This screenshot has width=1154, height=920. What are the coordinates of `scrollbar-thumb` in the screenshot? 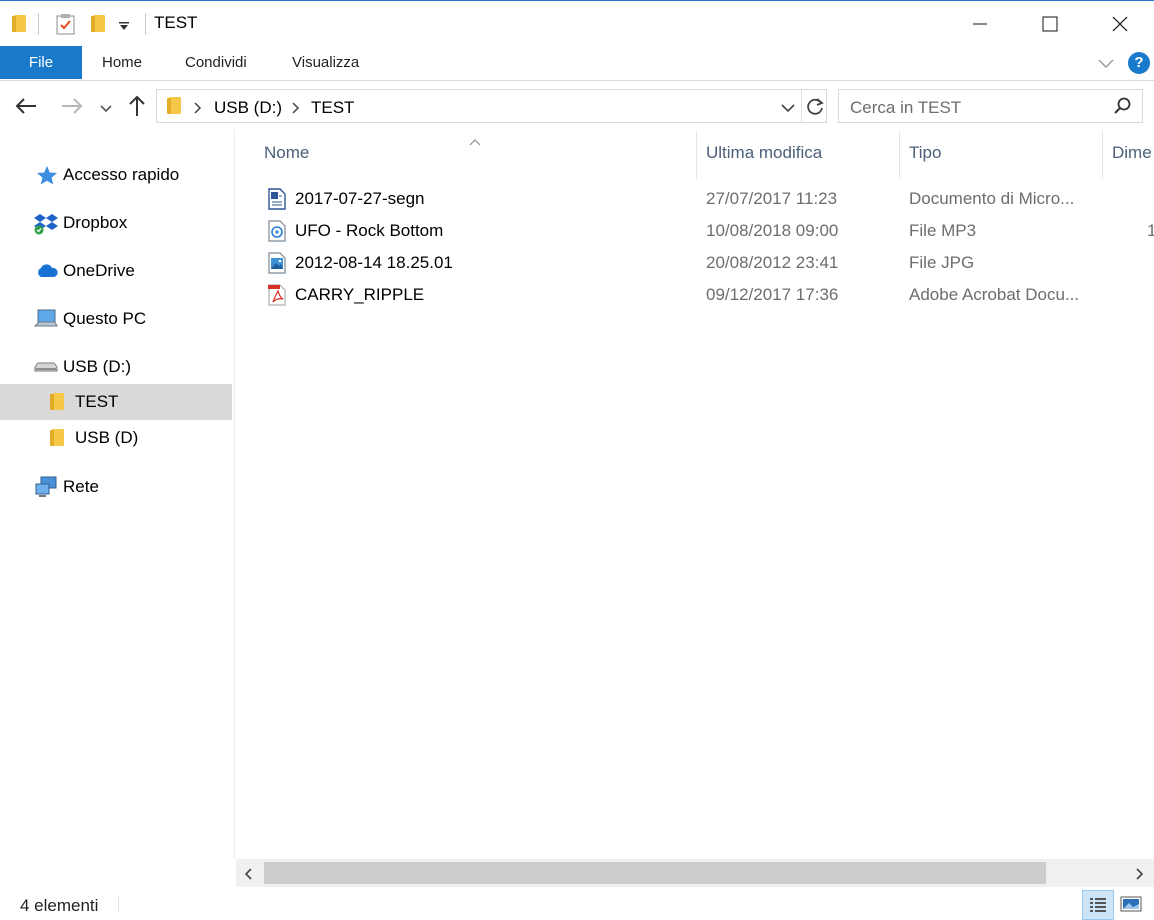 It's located at (655, 873).